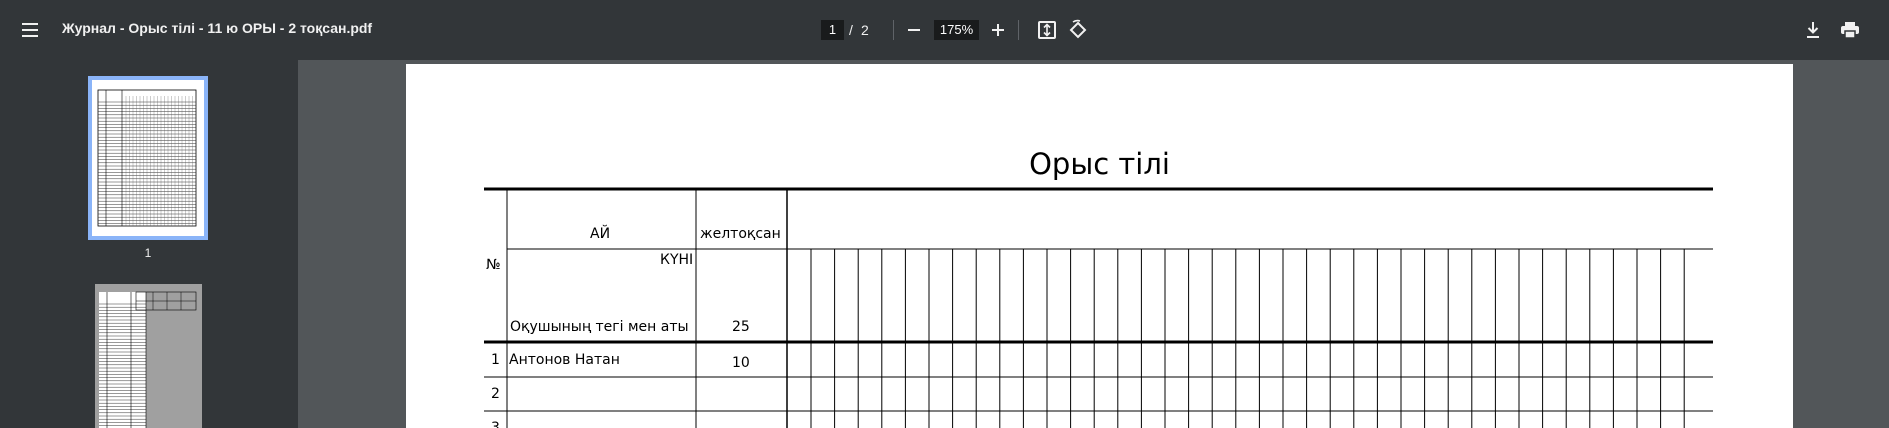 The width and height of the screenshot is (1889, 428). Describe the element at coordinates (741, 363) in the screenshot. I see `grade-value: 10` at that location.